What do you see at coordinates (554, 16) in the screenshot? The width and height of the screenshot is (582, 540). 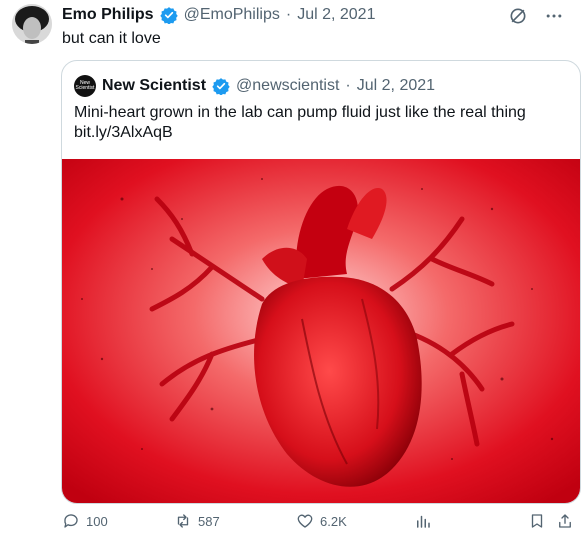 I see `more-icon` at bounding box center [554, 16].